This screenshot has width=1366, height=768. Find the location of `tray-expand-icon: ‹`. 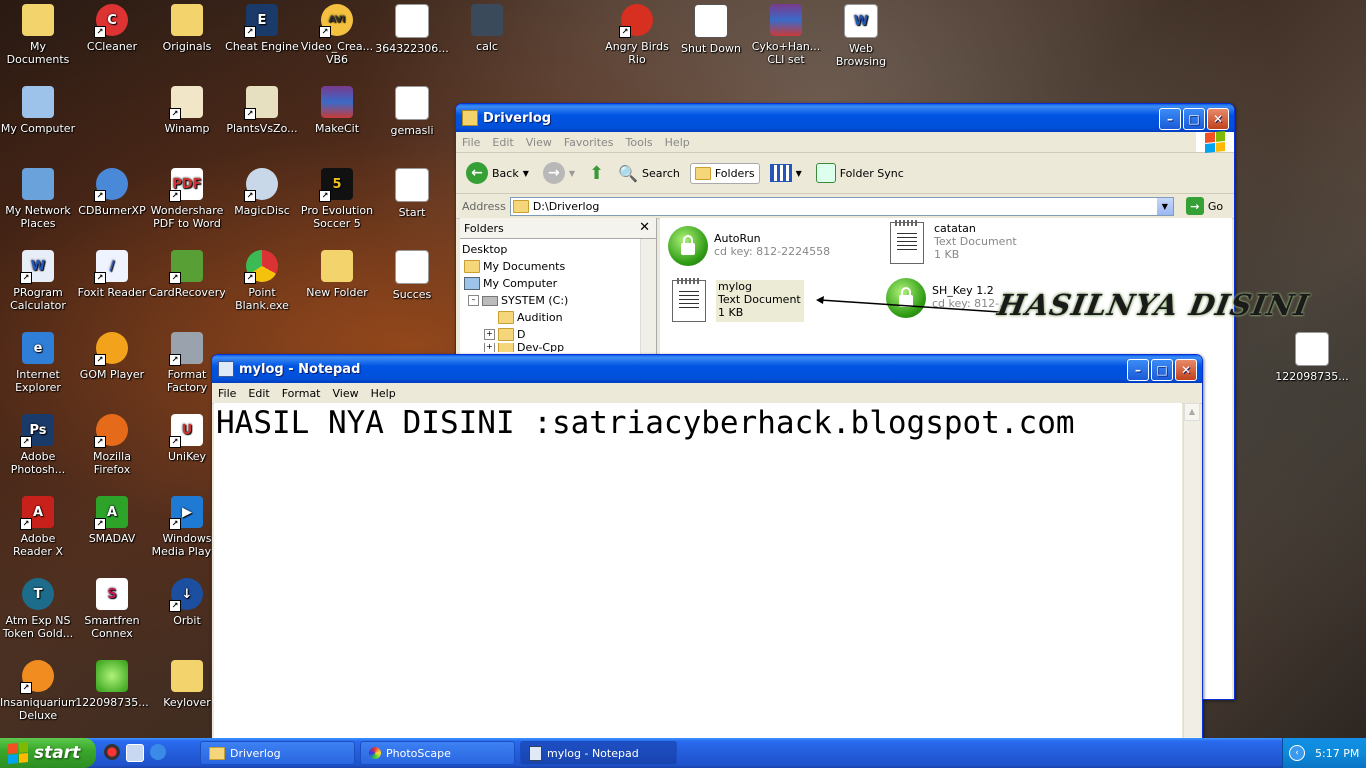

tray-expand-icon: ‹ is located at coordinates (1297, 753).